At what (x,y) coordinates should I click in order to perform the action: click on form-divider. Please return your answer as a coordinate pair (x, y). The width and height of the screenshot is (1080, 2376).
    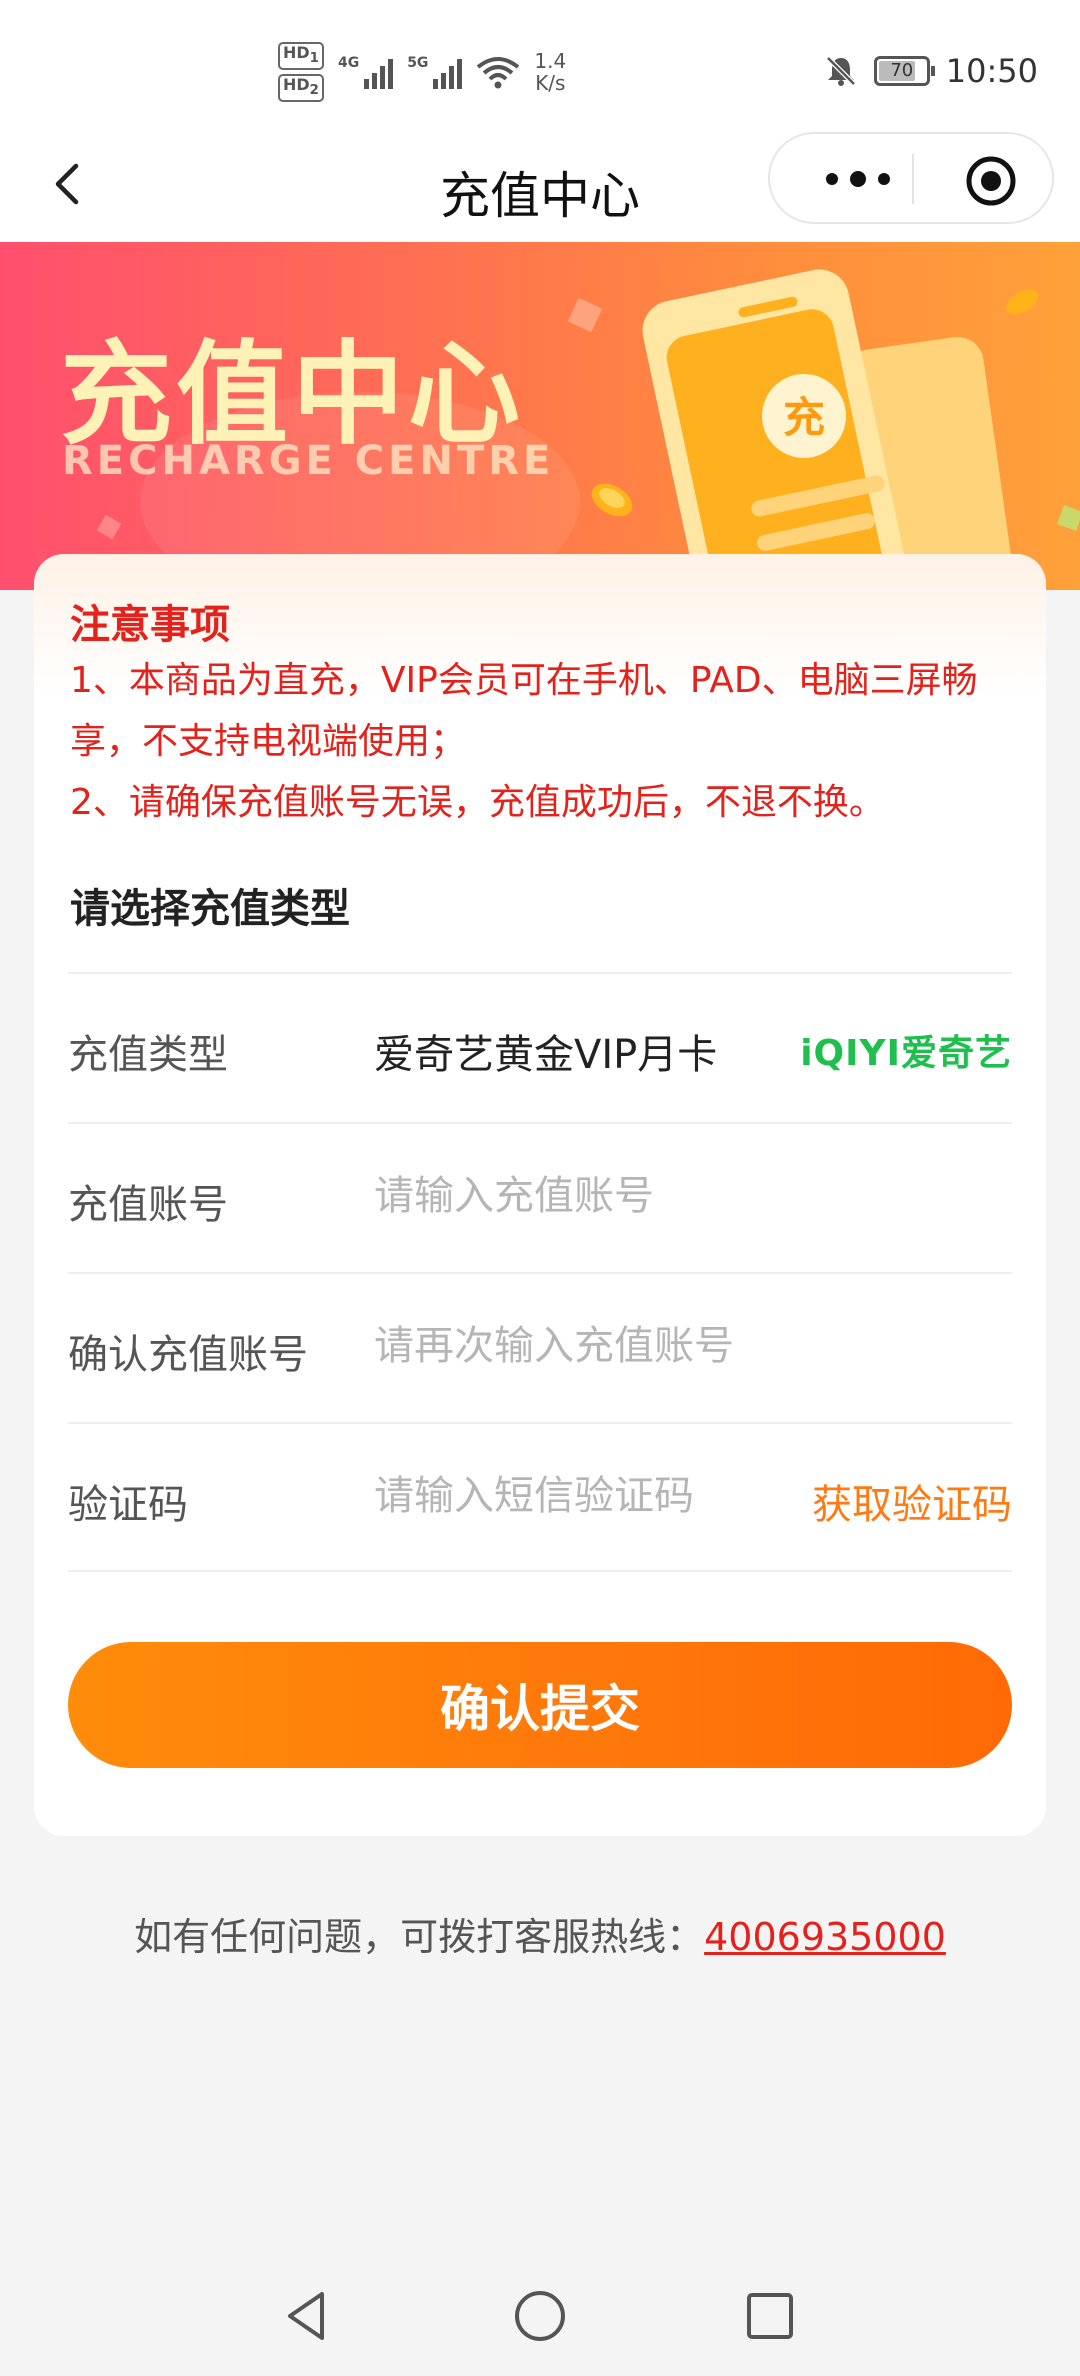
    Looking at the image, I should click on (540, 1571).